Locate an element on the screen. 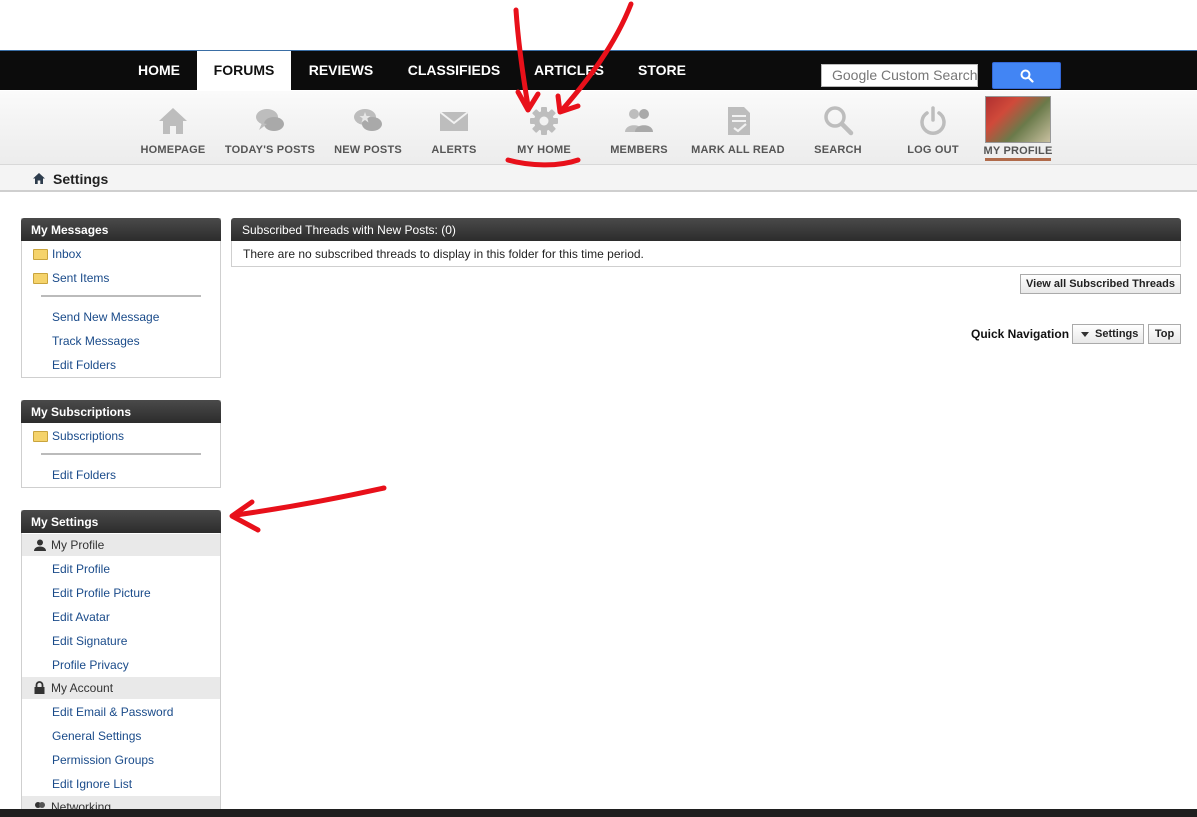 The image size is (1197, 817). sidebar-link-edit-subscription-folders: Edit Folders is located at coordinates (84, 475).